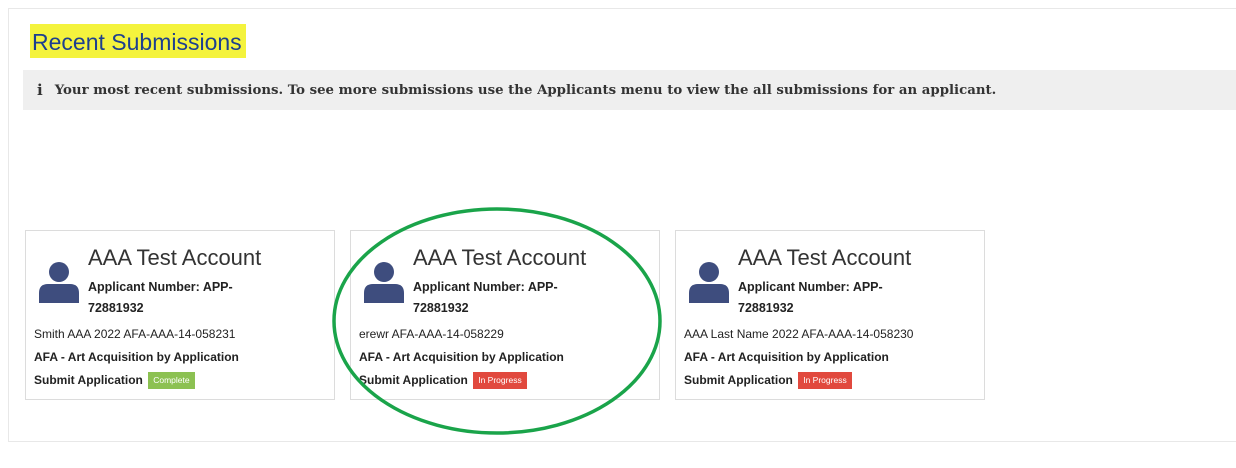 This screenshot has width=1236, height=468. Describe the element at coordinates (138, 41) in the screenshot. I see `section-title: Recent Submissions` at that location.